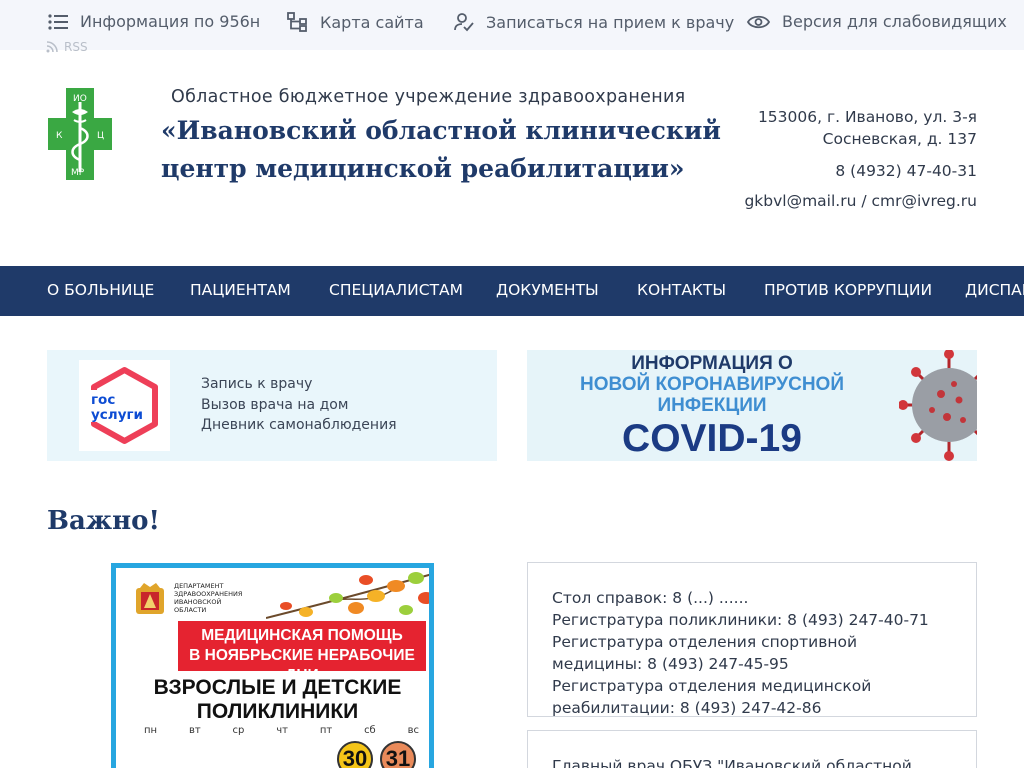  I want to click on nav-item-specialists: СПЕЦИАЛИСТАМ, so click(396, 290).